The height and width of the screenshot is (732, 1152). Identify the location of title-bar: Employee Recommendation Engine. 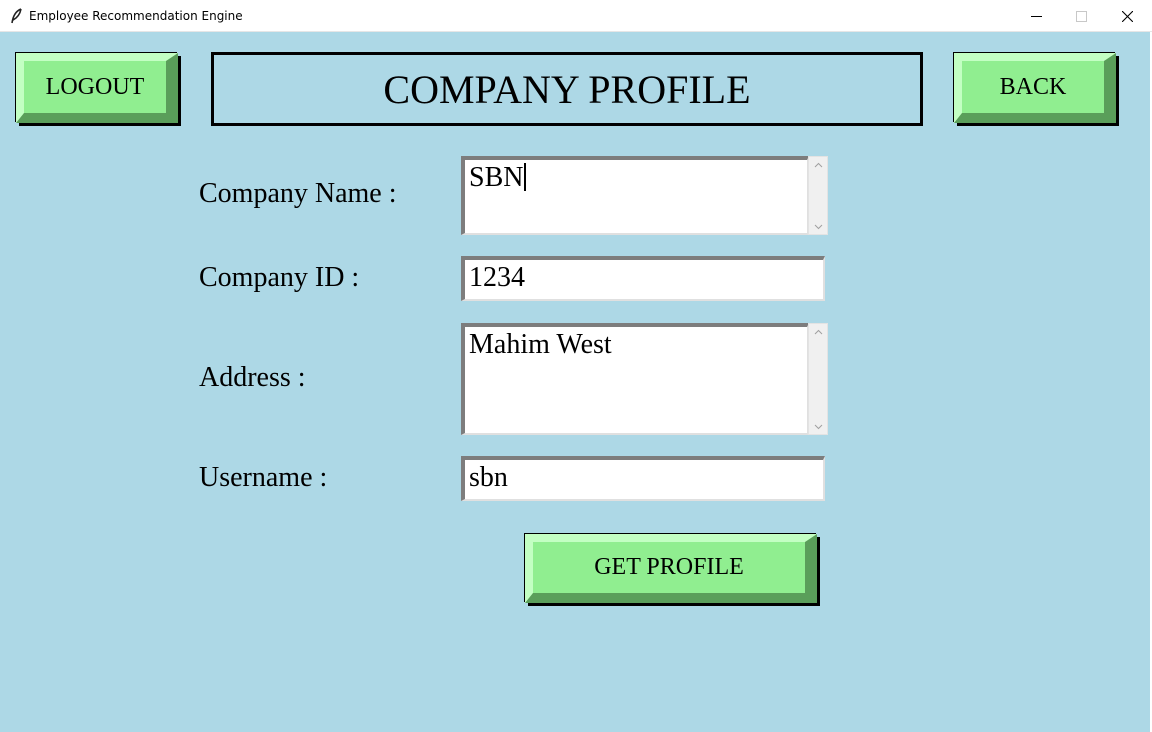
(576, 16).